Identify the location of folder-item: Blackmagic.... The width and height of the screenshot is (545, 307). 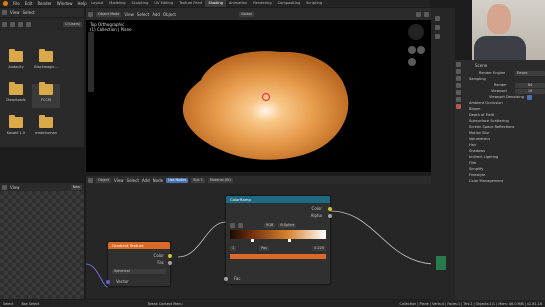
(46, 62).